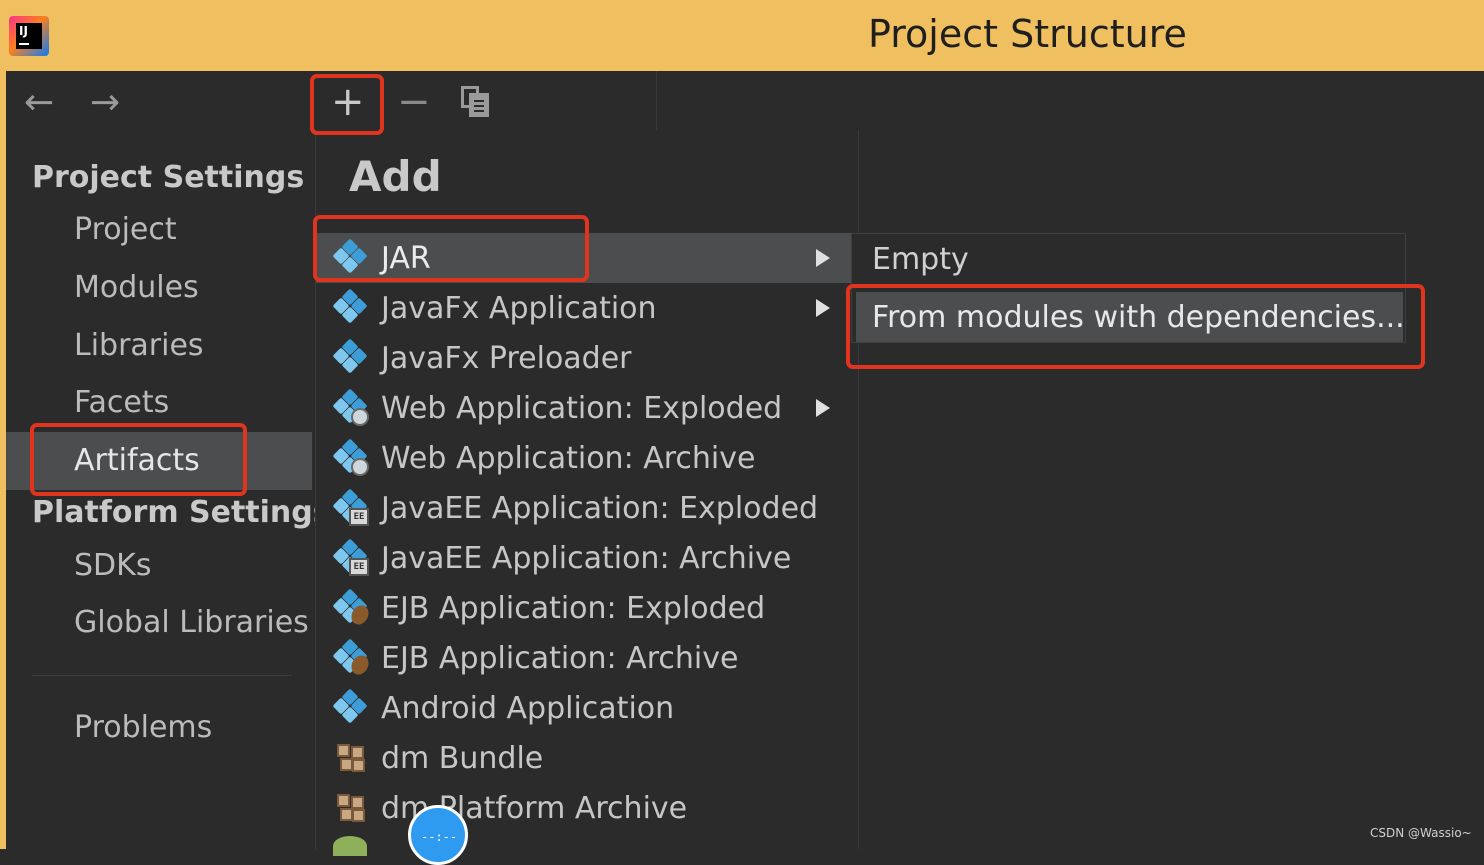 This screenshot has height=865, width=1484. What do you see at coordinates (181, 512) in the screenshot?
I see `platform-settings-heading: Platform Settings` at bounding box center [181, 512].